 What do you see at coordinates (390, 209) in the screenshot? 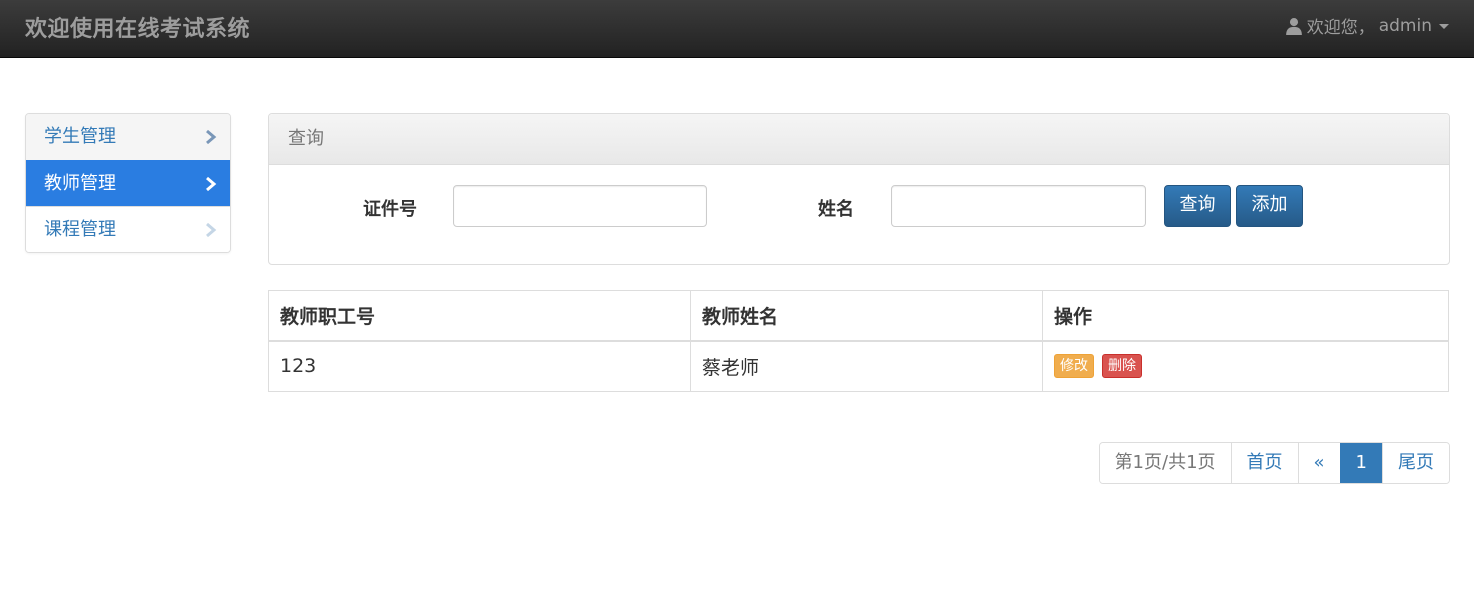
I see `id-number-label: 证件号` at bounding box center [390, 209].